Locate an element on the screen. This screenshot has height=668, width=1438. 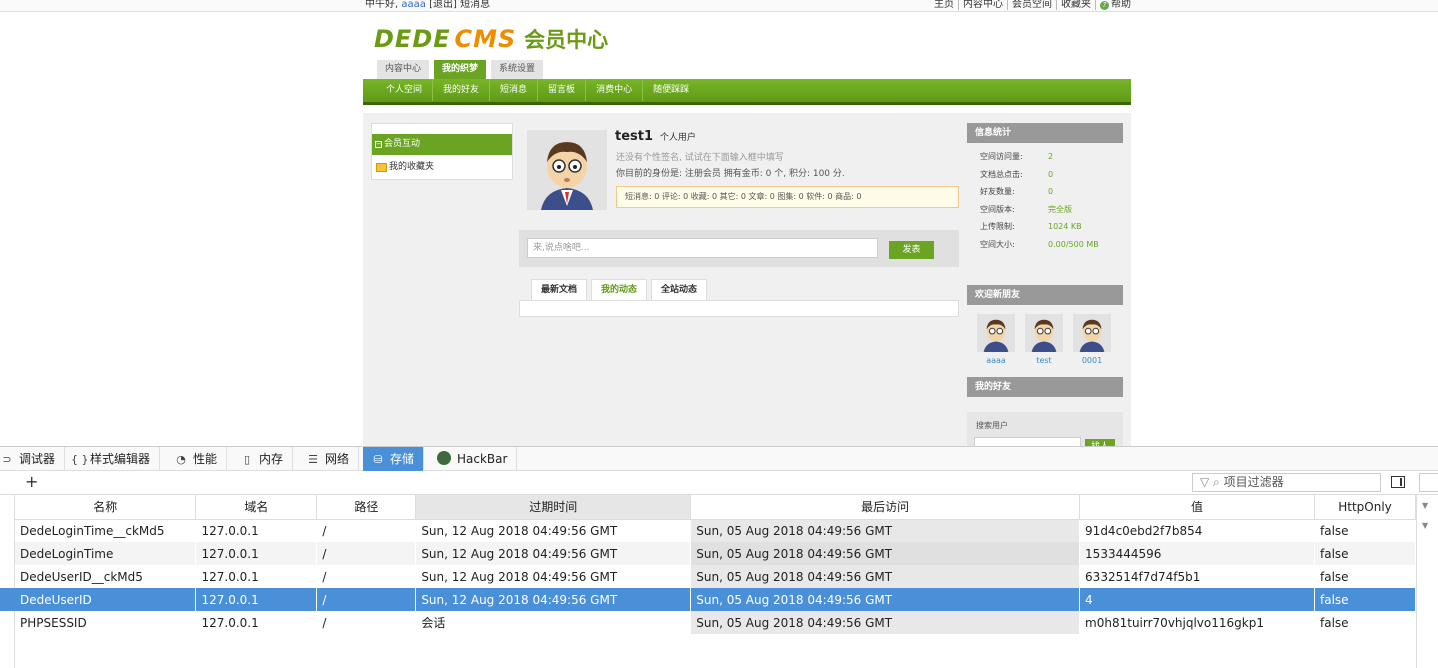
tab-label: HackBar is located at coordinates (482, 459).